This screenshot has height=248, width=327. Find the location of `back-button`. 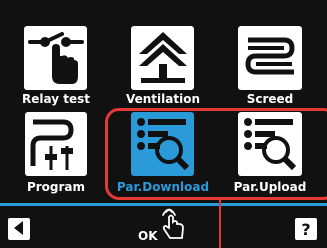

back-button is located at coordinates (19, 229).